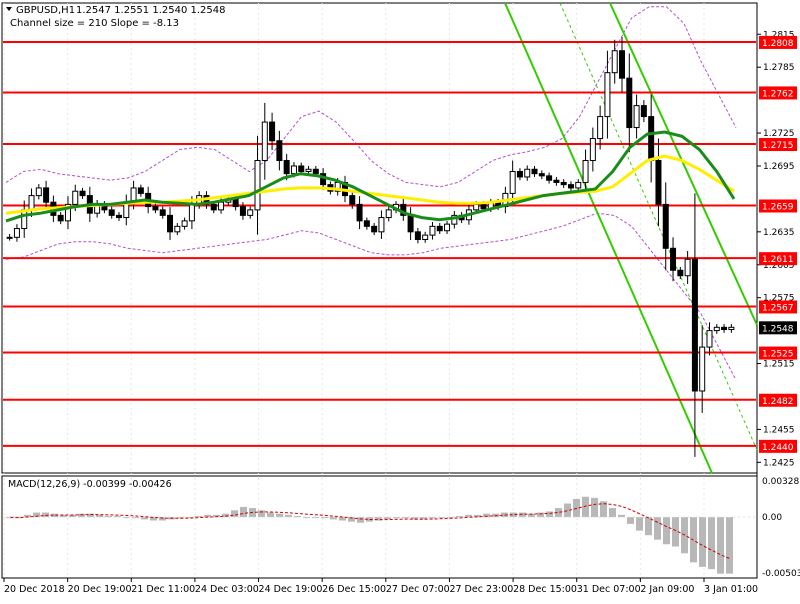 This screenshot has height=604, width=800. Describe the element at coordinates (779, 233) in the screenshot. I see `price-tick-label: 1.2635` at that location.